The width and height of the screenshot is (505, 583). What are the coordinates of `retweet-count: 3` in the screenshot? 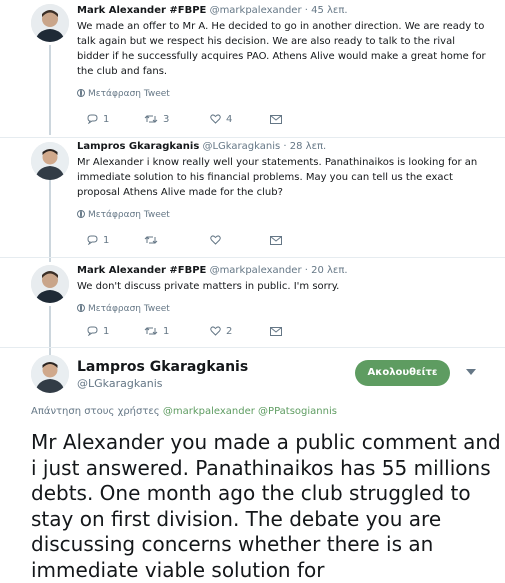 It's located at (166, 119).